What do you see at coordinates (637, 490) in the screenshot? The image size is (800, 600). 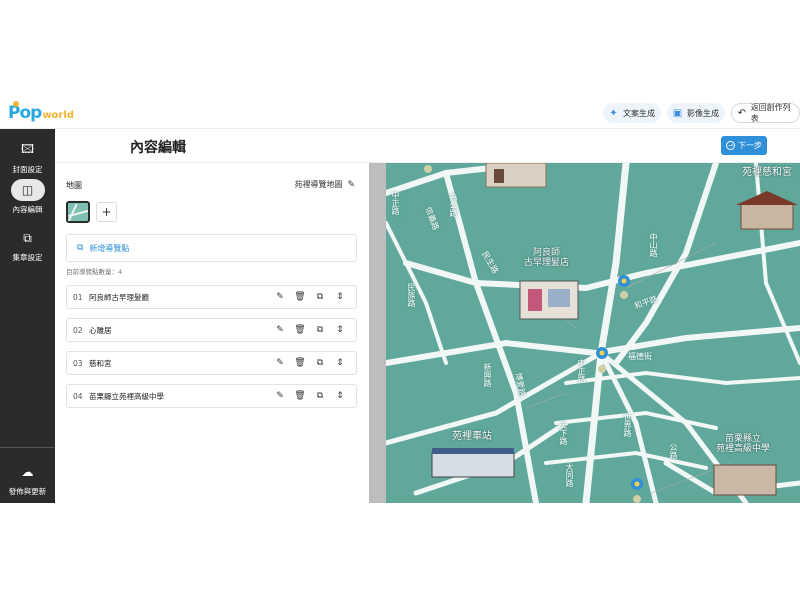 I see `map-pin-icon` at bounding box center [637, 490].